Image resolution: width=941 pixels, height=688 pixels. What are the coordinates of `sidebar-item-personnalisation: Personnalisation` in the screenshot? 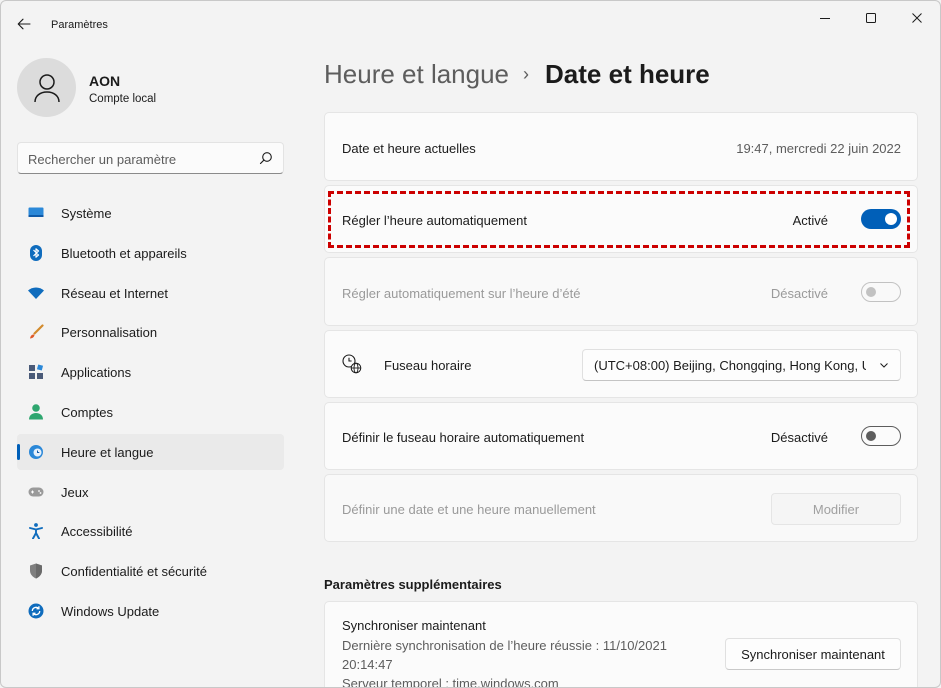 It's located at (150, 332).